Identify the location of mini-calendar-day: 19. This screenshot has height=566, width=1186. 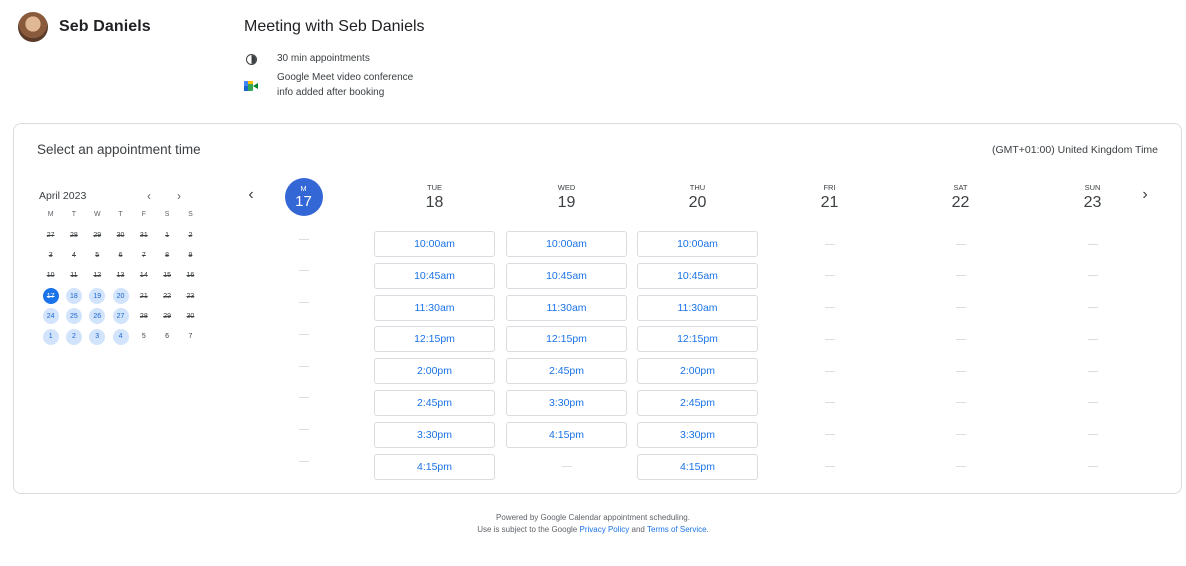
(97, 296).